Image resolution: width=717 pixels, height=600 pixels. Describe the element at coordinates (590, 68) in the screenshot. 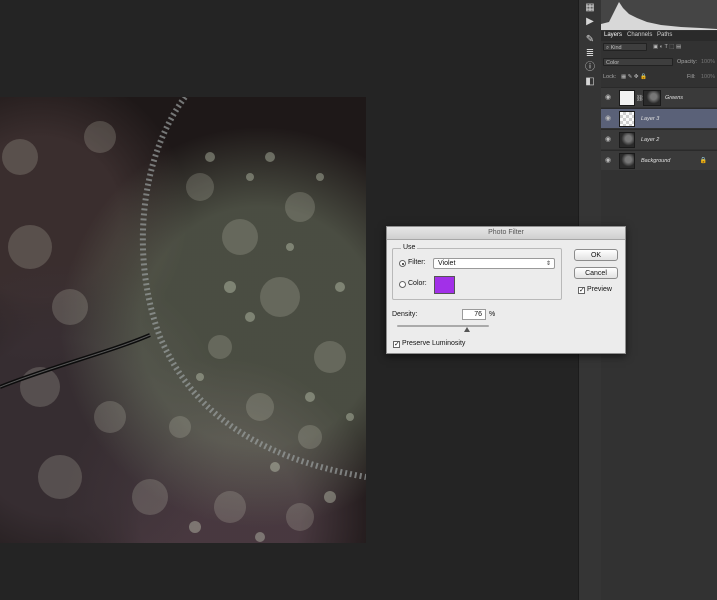

I see `info-icon: ⓘ` at that location.